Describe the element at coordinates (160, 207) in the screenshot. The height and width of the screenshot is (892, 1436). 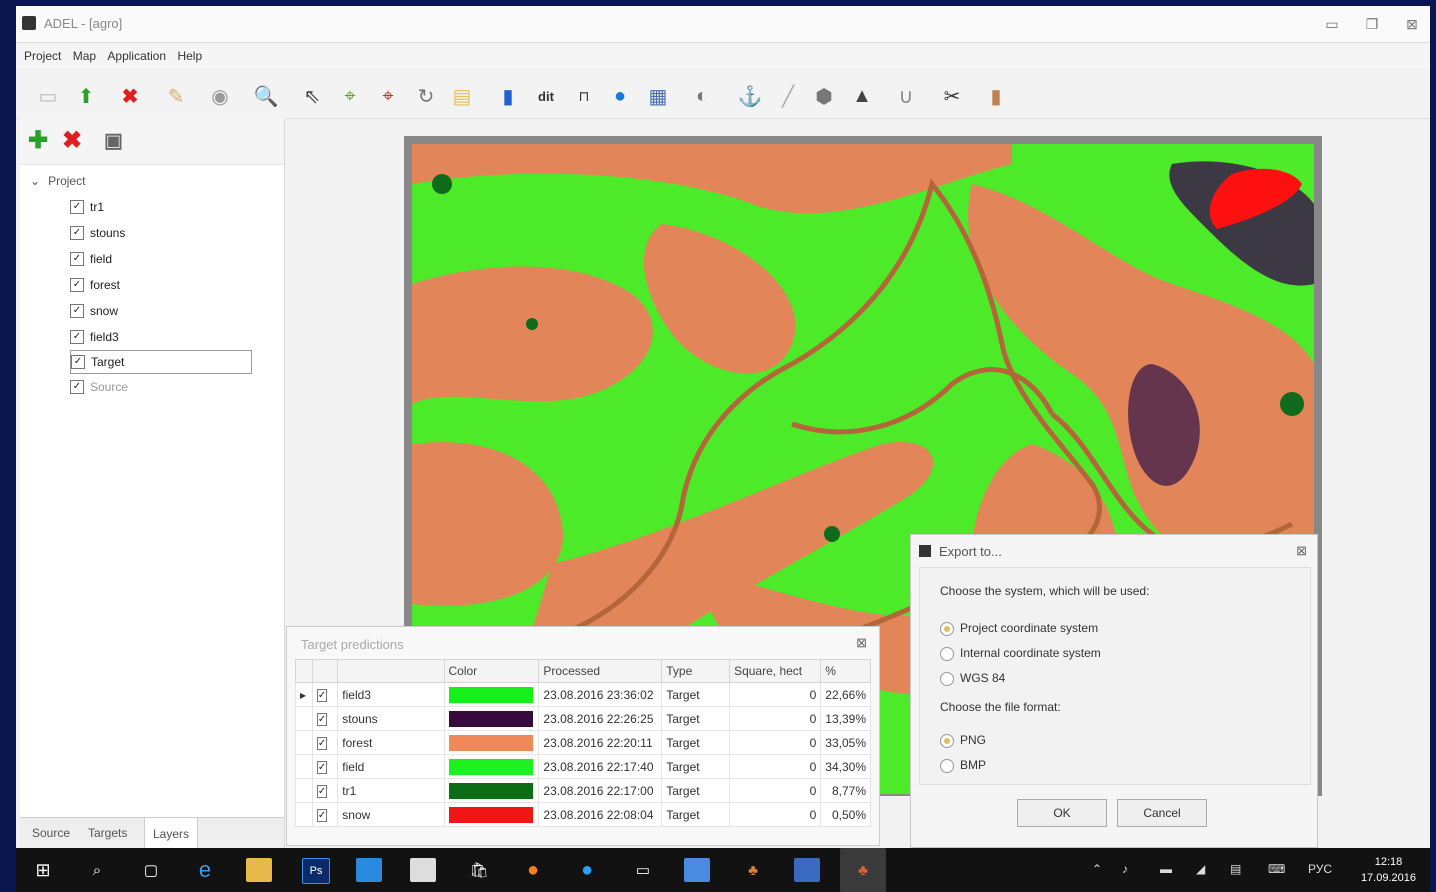
I see `layer-item-tr1: ✓ tr1` at that location.